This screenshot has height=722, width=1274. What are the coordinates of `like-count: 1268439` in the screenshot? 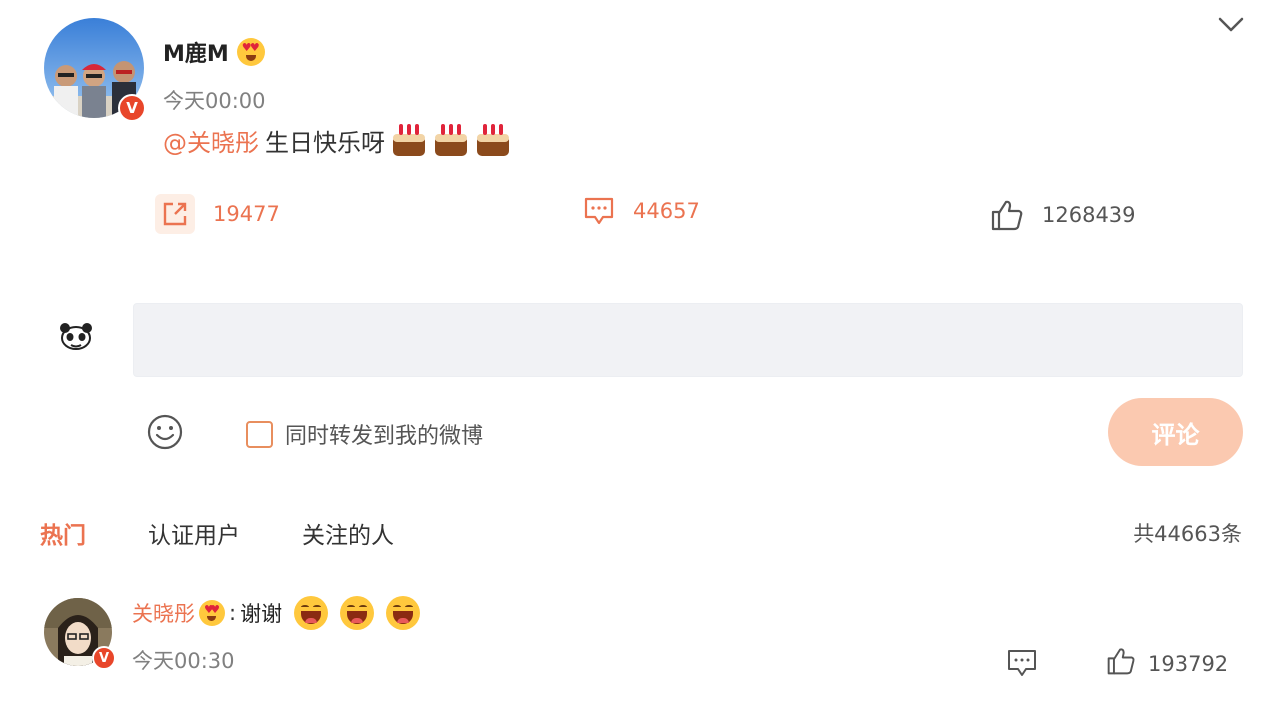 It's located at (1089, 215).